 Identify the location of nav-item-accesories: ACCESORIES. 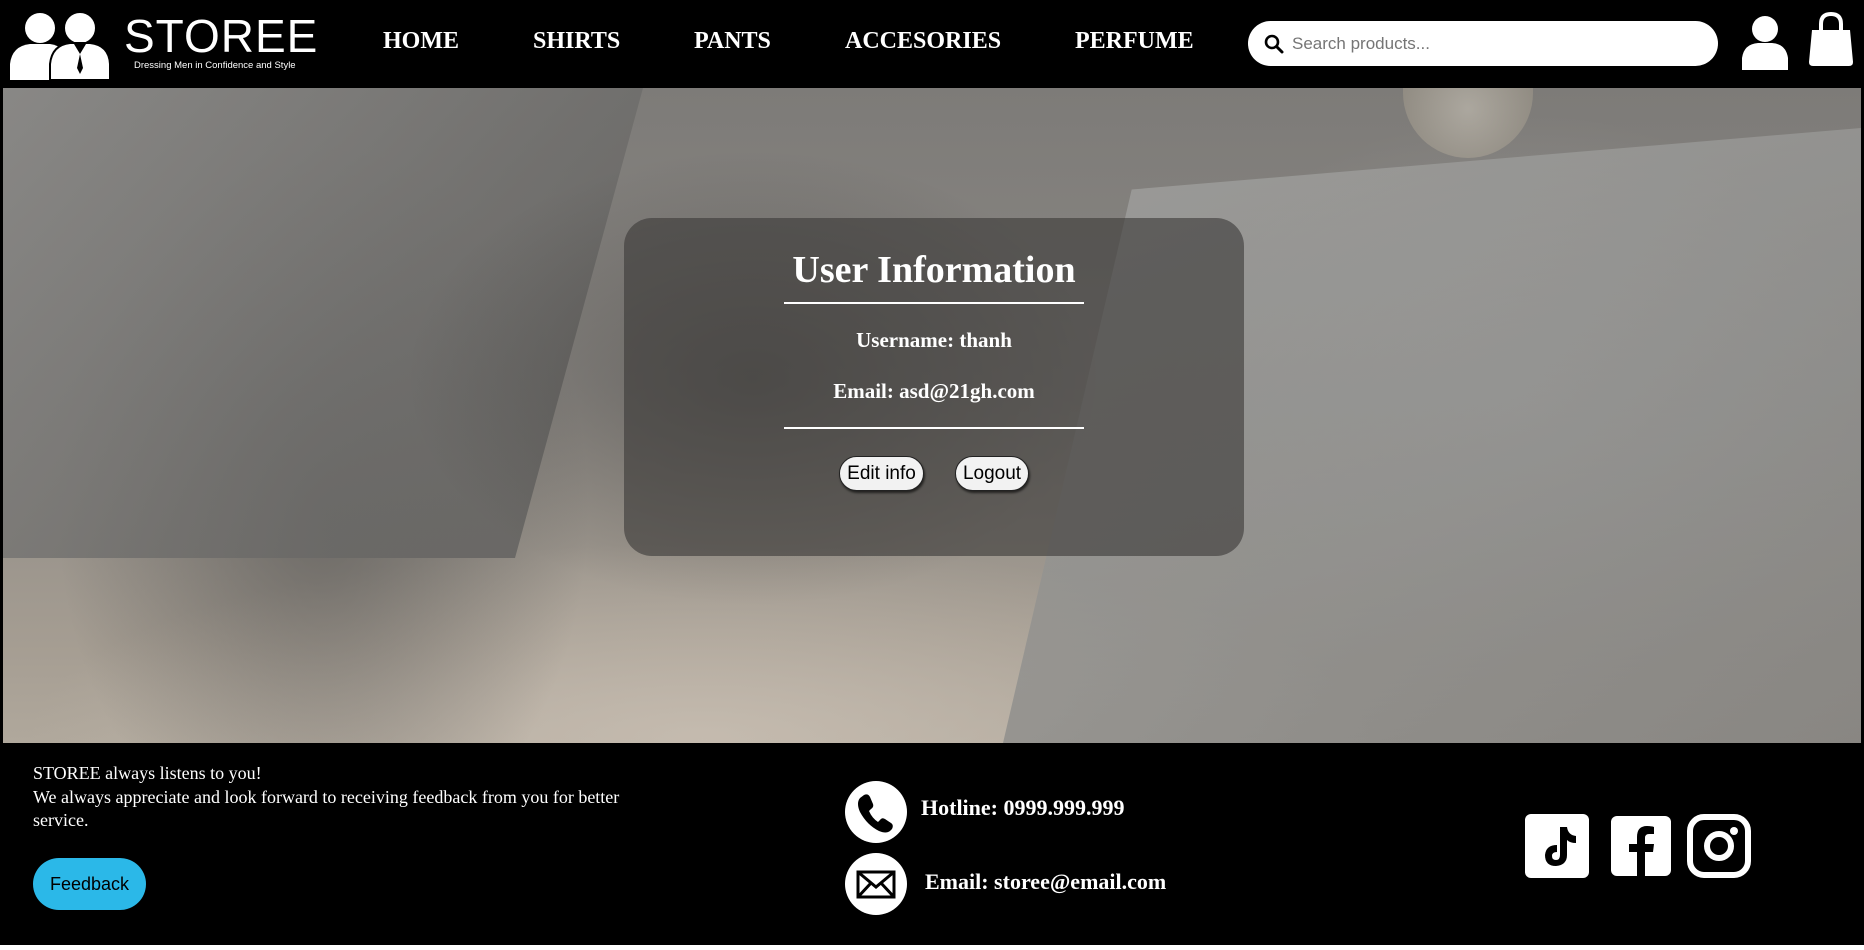
(923, 41).